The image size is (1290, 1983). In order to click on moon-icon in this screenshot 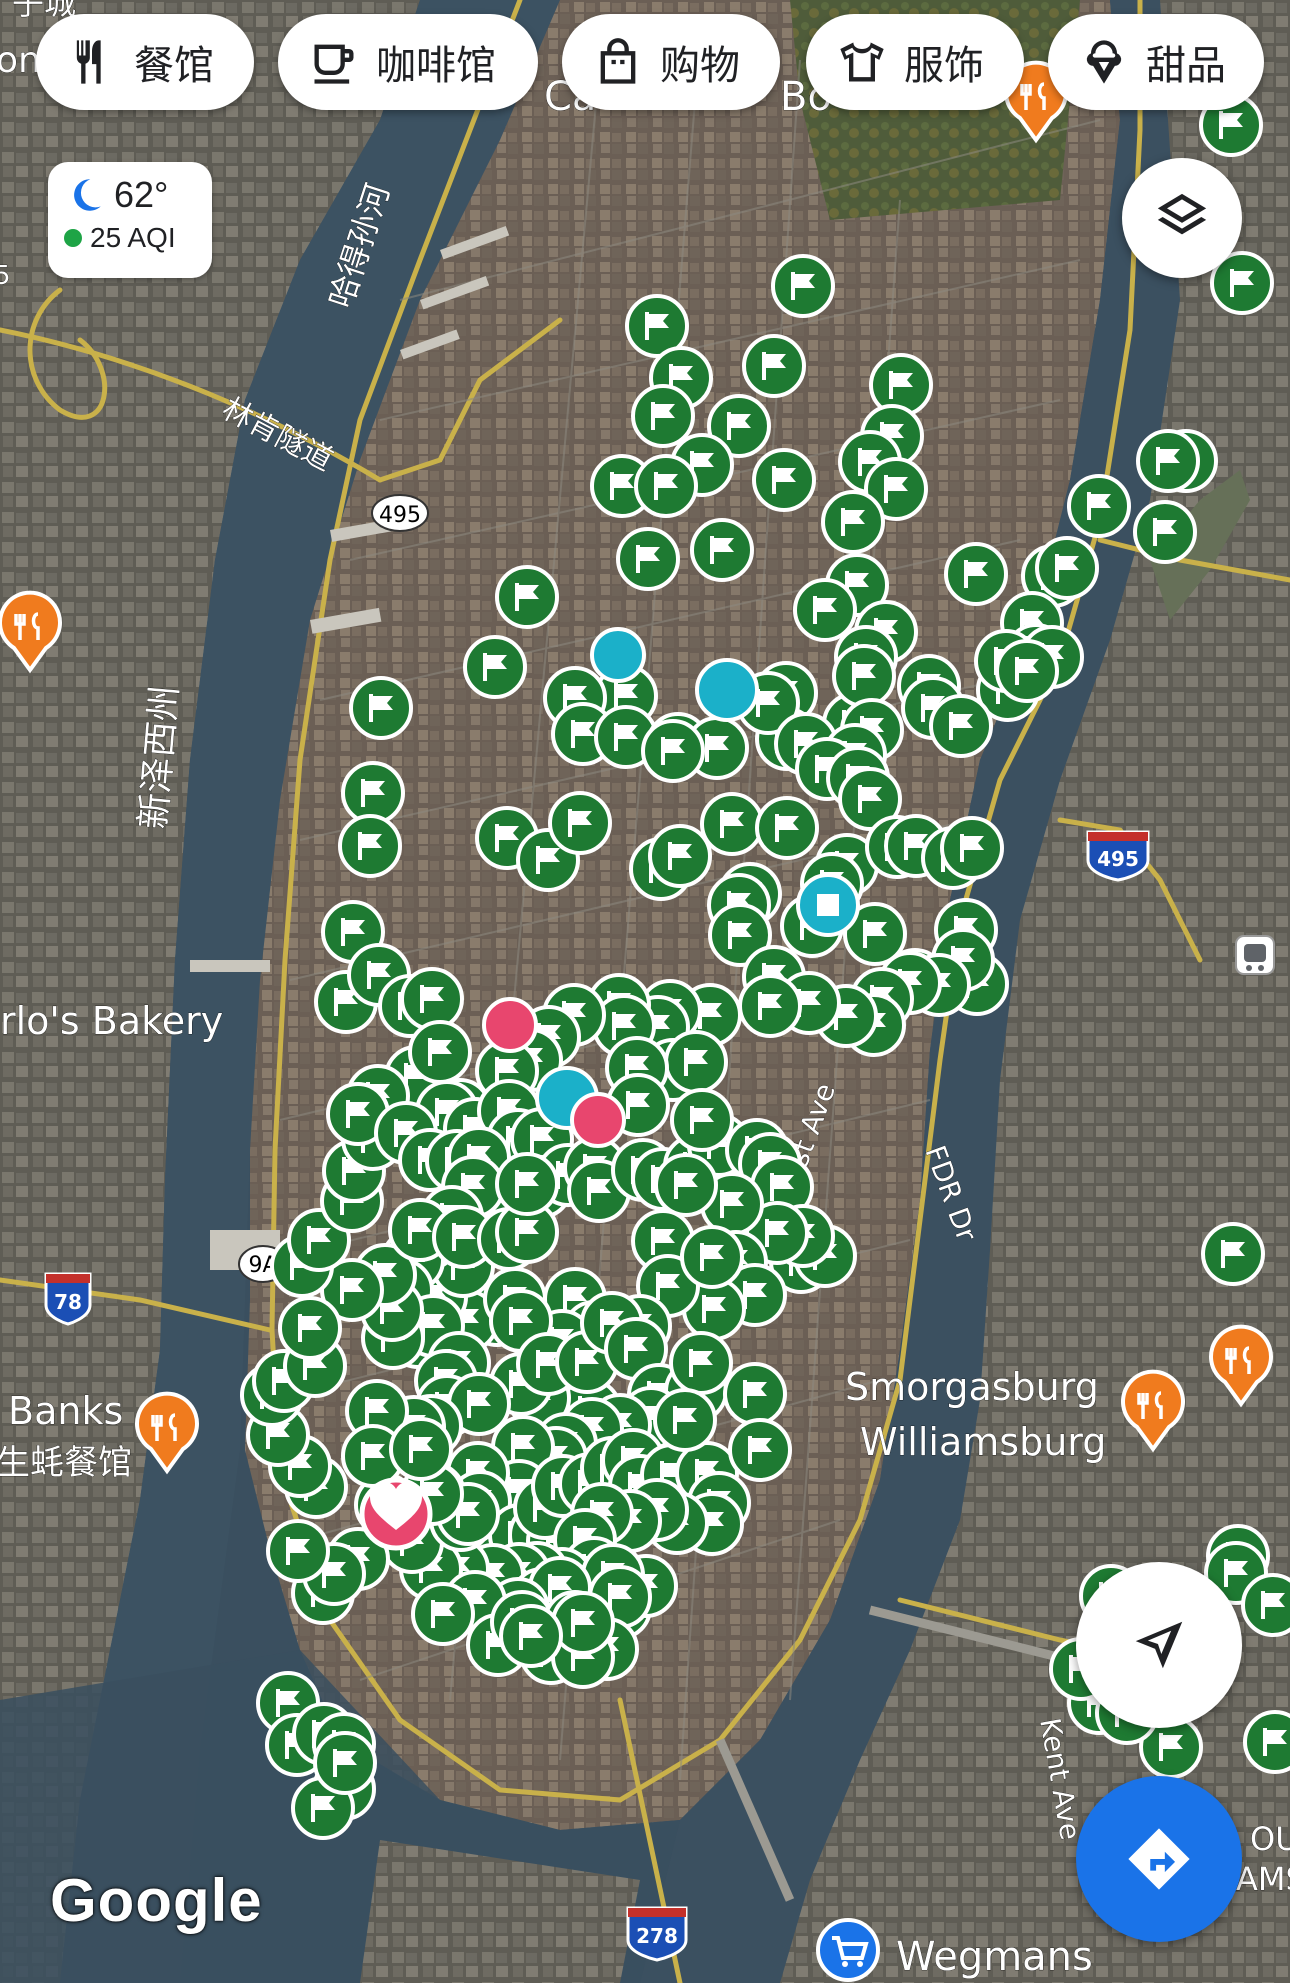, I will do `click(87, 195)`.